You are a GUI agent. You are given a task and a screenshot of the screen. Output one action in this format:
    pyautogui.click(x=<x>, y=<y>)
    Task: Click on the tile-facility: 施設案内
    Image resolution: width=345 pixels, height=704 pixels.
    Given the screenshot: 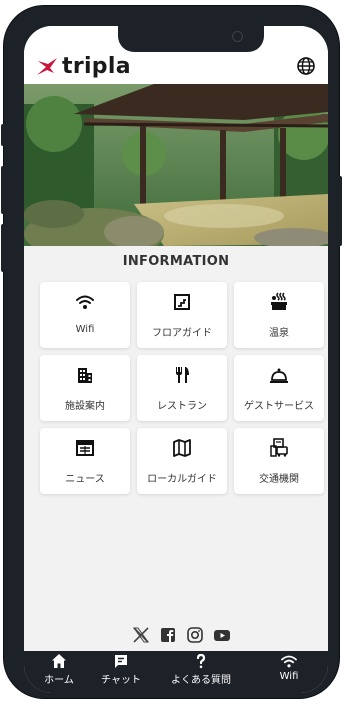 What is the action you would take?
    pyautogui.click(x=85, y=388)
    